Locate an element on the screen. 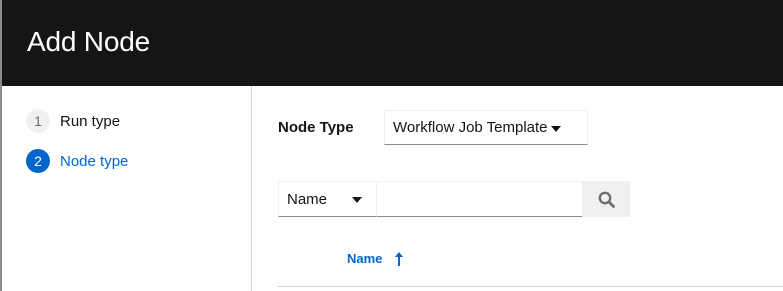 This screenshot has width=783, height=291. search-button is located at coordinates (606, 199).